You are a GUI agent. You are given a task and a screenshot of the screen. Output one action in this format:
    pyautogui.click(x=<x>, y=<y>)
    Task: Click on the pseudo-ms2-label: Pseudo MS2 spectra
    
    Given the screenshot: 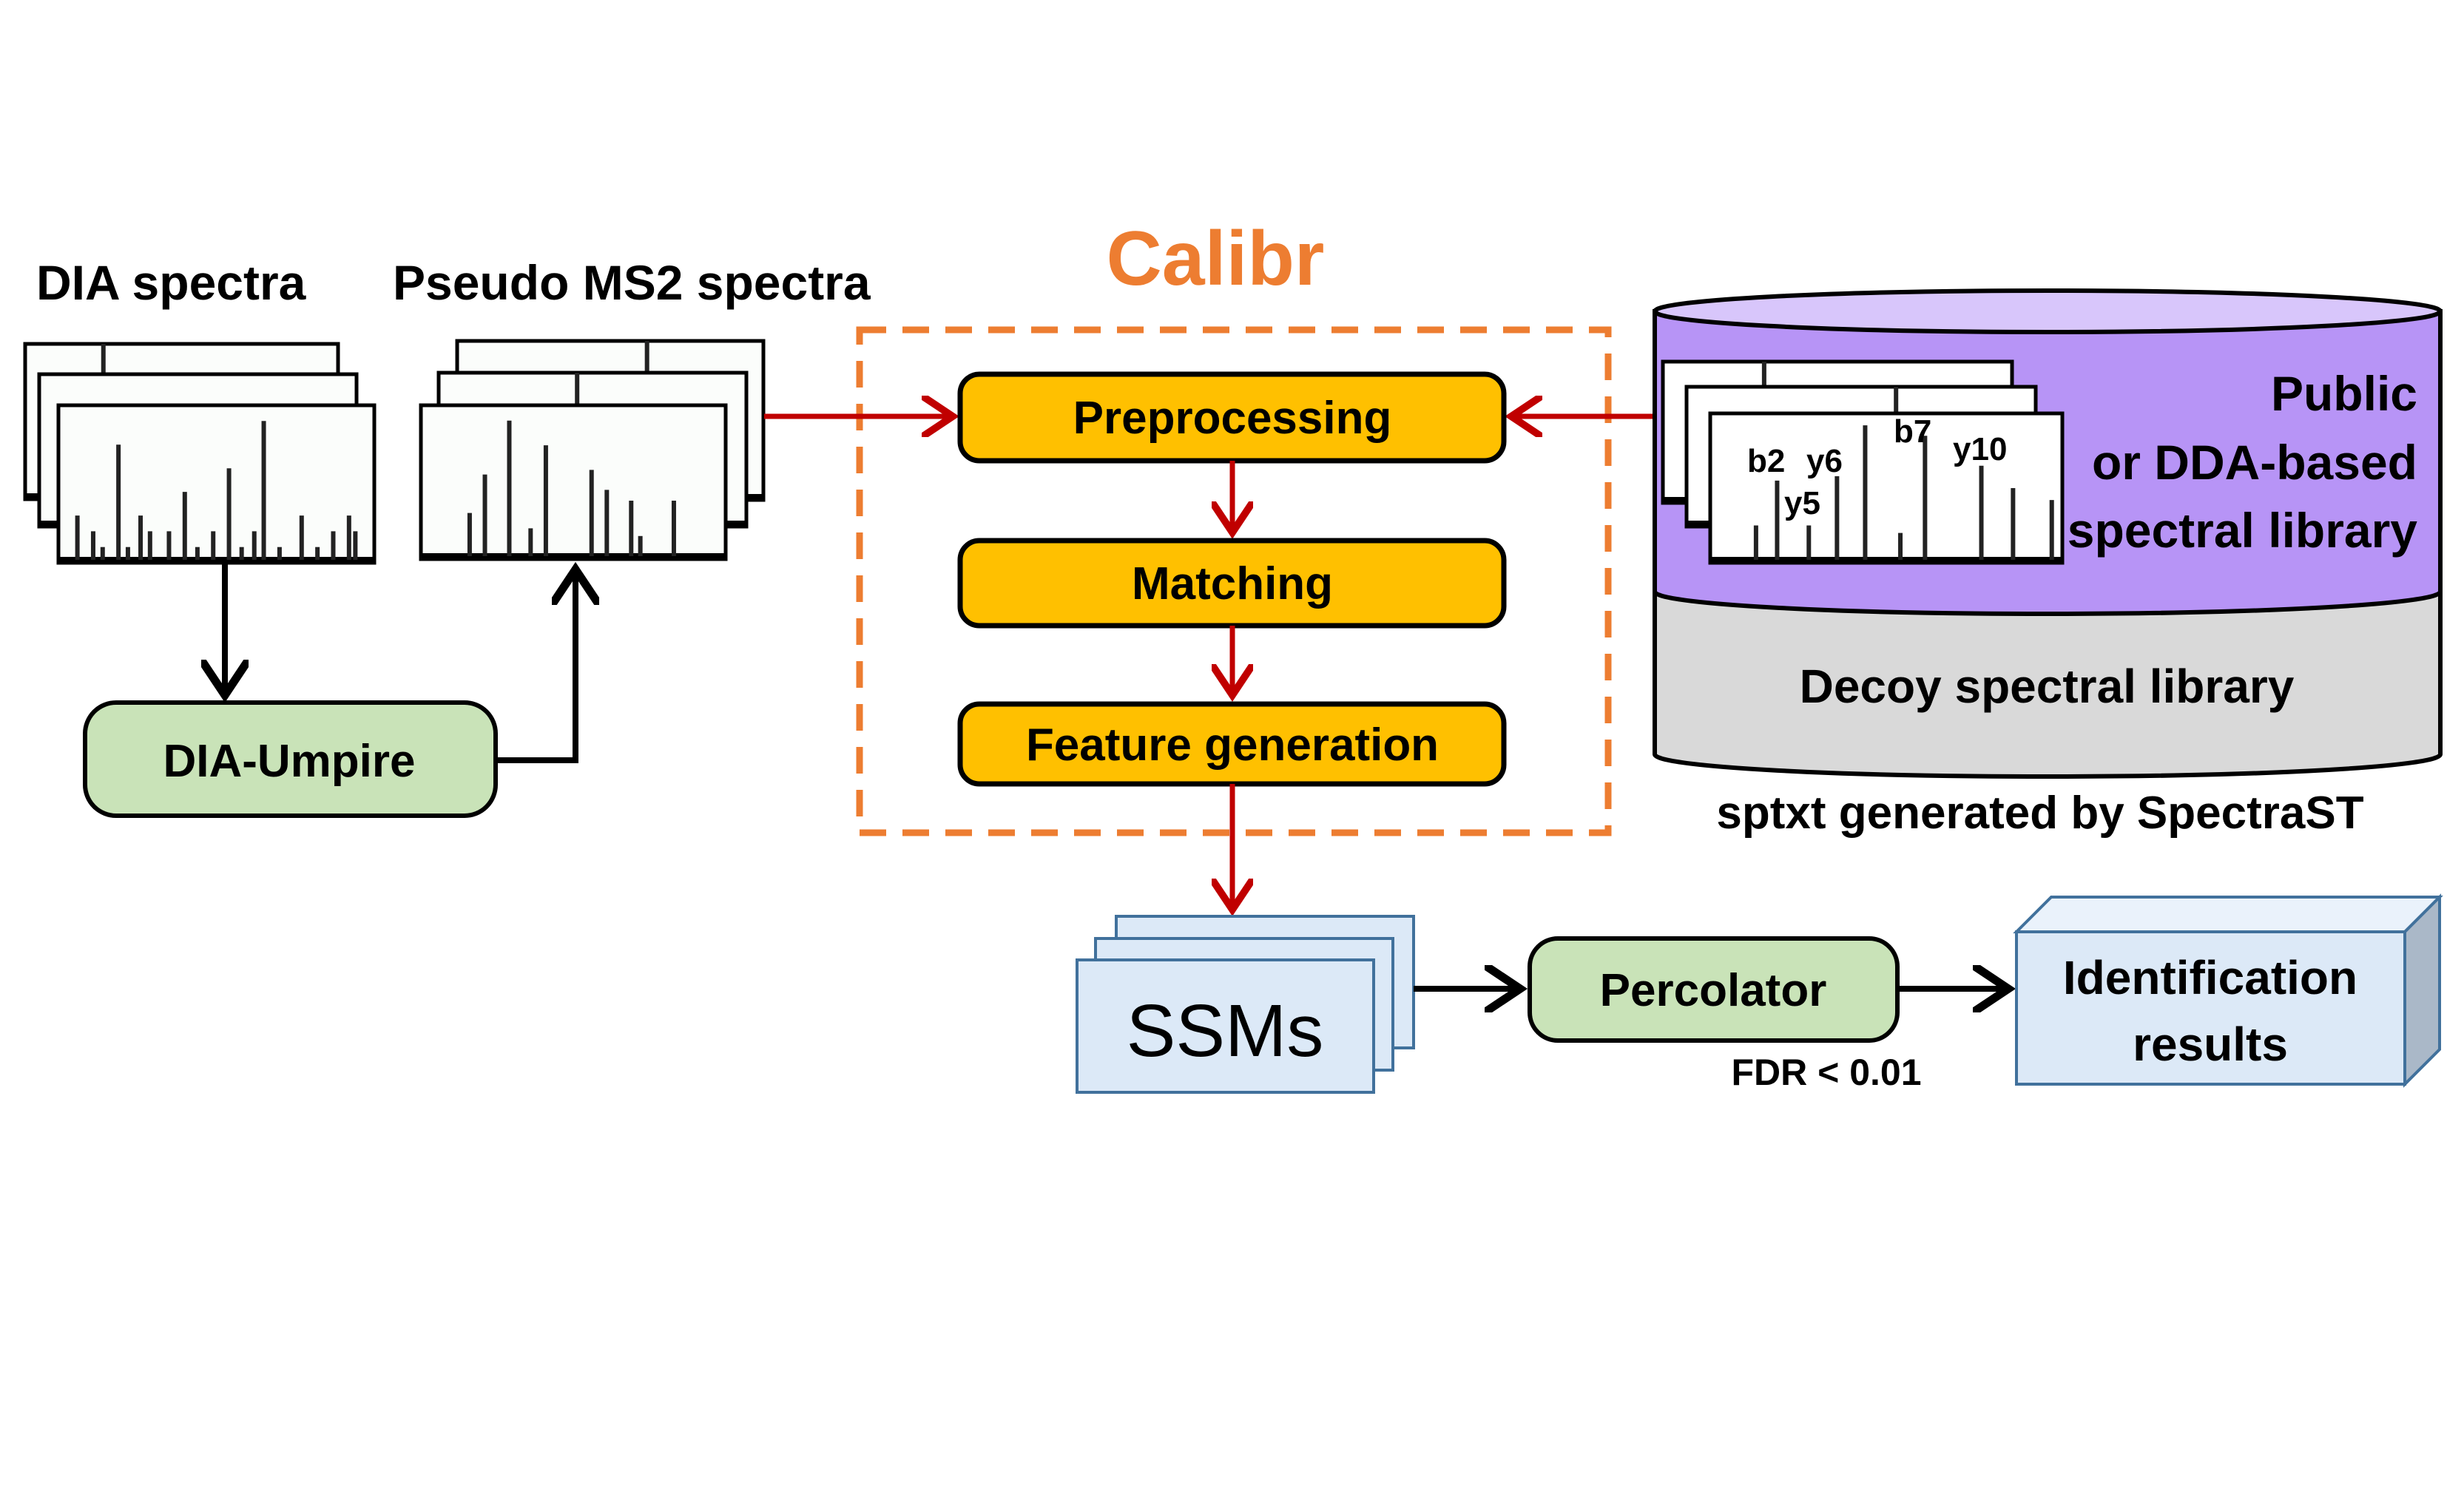 What is the action you would take?
    pyautogui.click(x=632, y=282)
    